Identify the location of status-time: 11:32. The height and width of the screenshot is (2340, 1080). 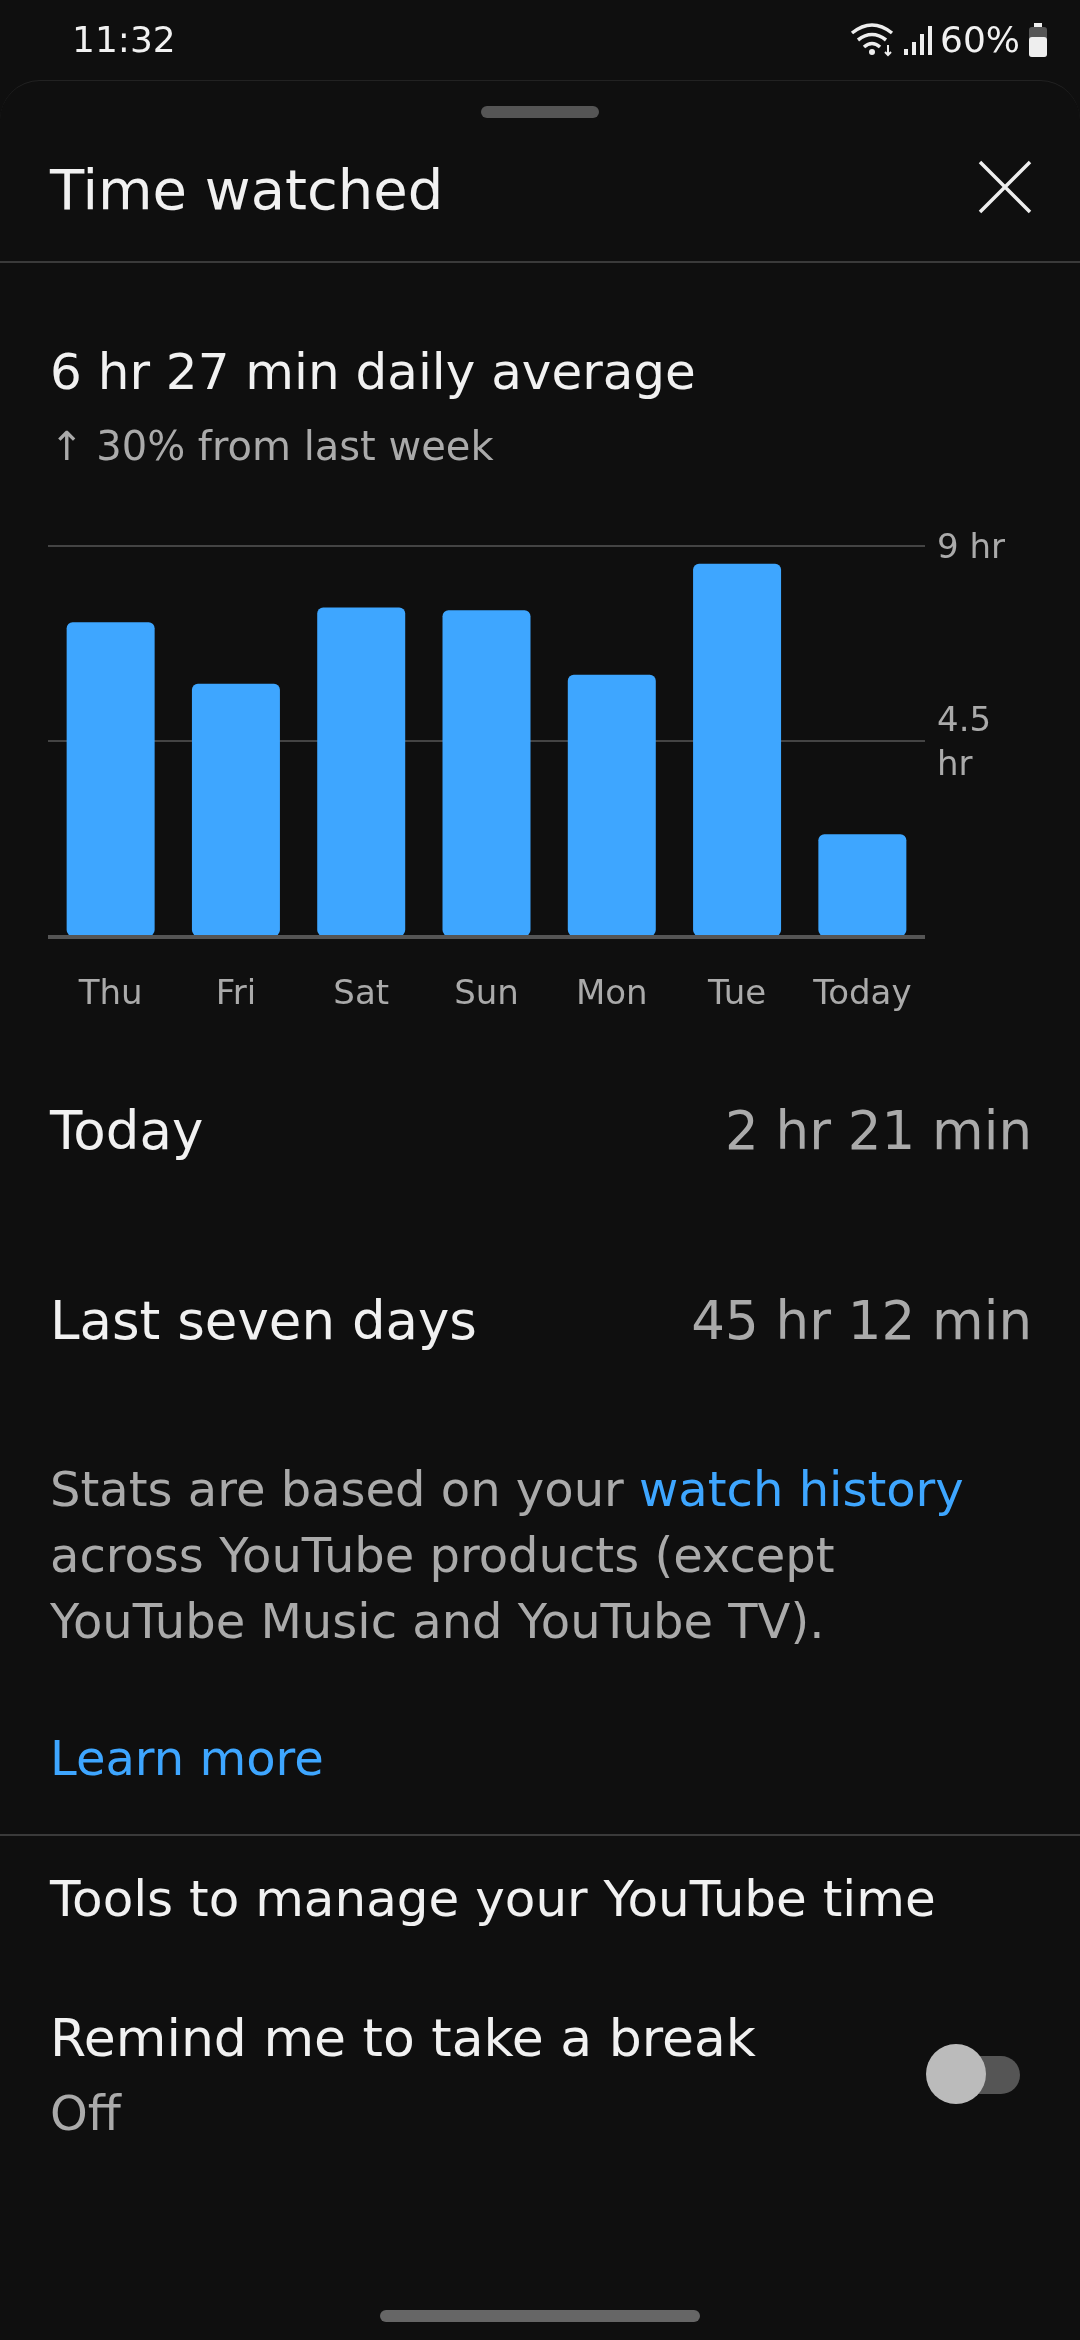
(124, 40).